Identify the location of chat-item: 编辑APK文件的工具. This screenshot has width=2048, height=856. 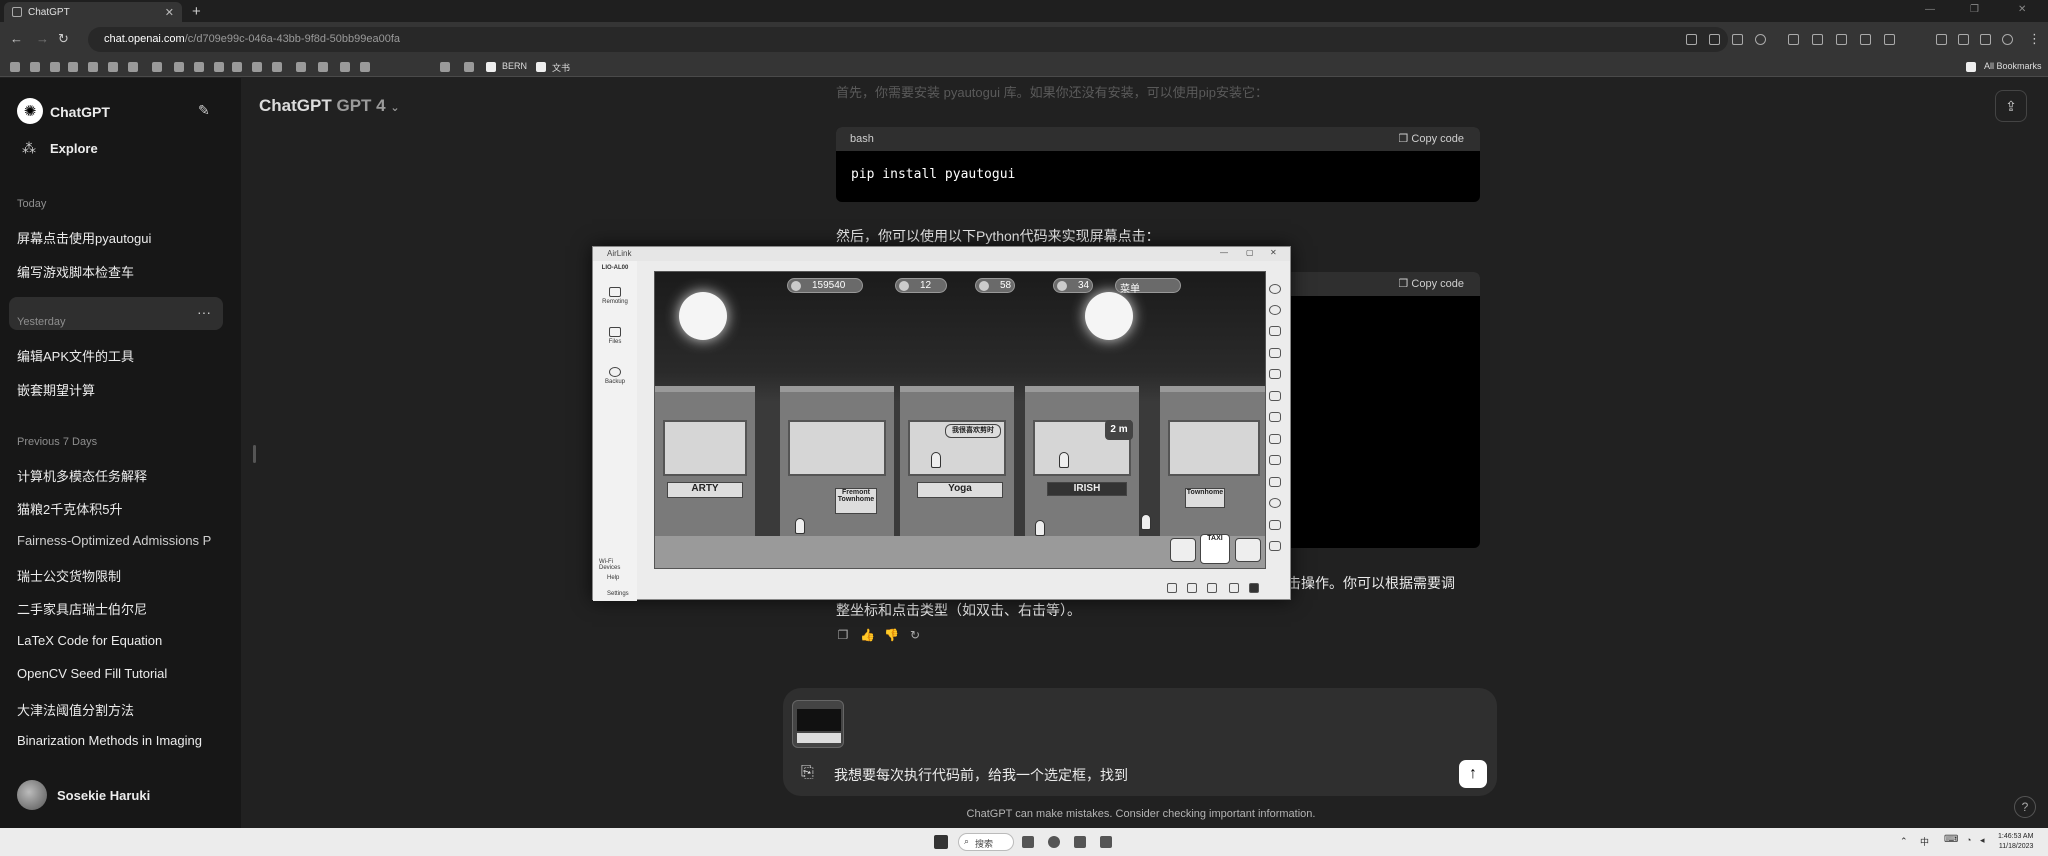
(117, 355).